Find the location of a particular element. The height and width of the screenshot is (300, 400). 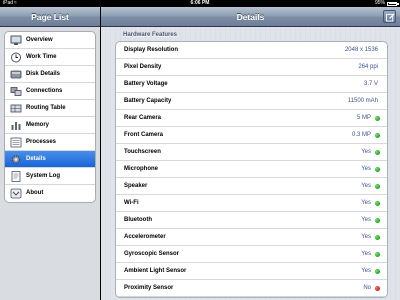

feature-value: 5 MP is located at coordinates (363, 118).